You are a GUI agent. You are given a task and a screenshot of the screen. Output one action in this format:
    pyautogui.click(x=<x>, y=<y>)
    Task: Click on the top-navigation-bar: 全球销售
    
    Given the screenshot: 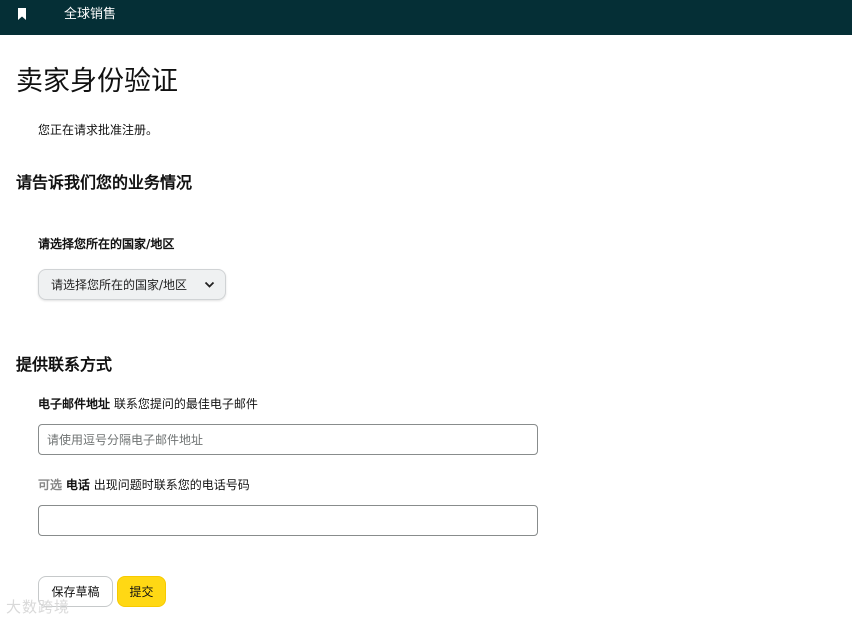 What is the action you would take?
    pyautogui.click(x=426, y=17)
    